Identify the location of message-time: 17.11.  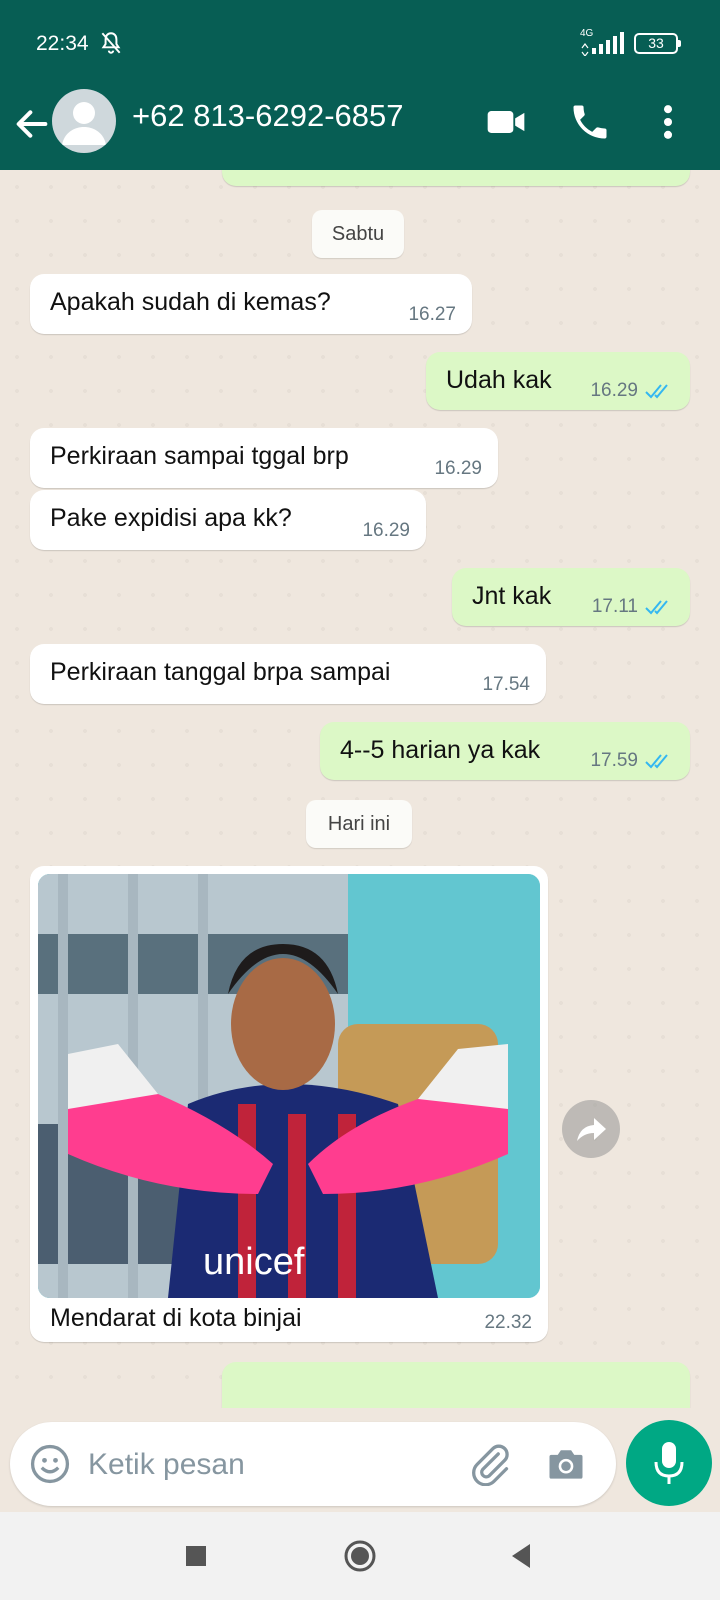
(614, 606).